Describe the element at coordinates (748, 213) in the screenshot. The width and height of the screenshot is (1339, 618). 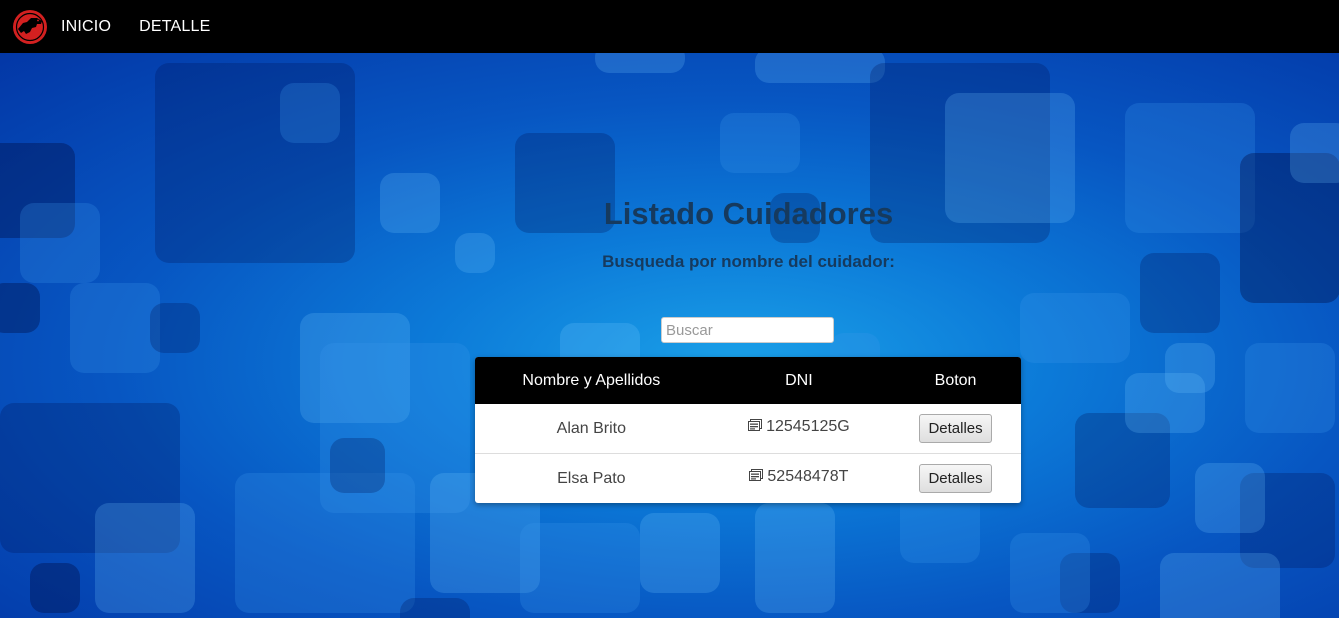
I see `page-title: Listado Cuidadores` at that location.